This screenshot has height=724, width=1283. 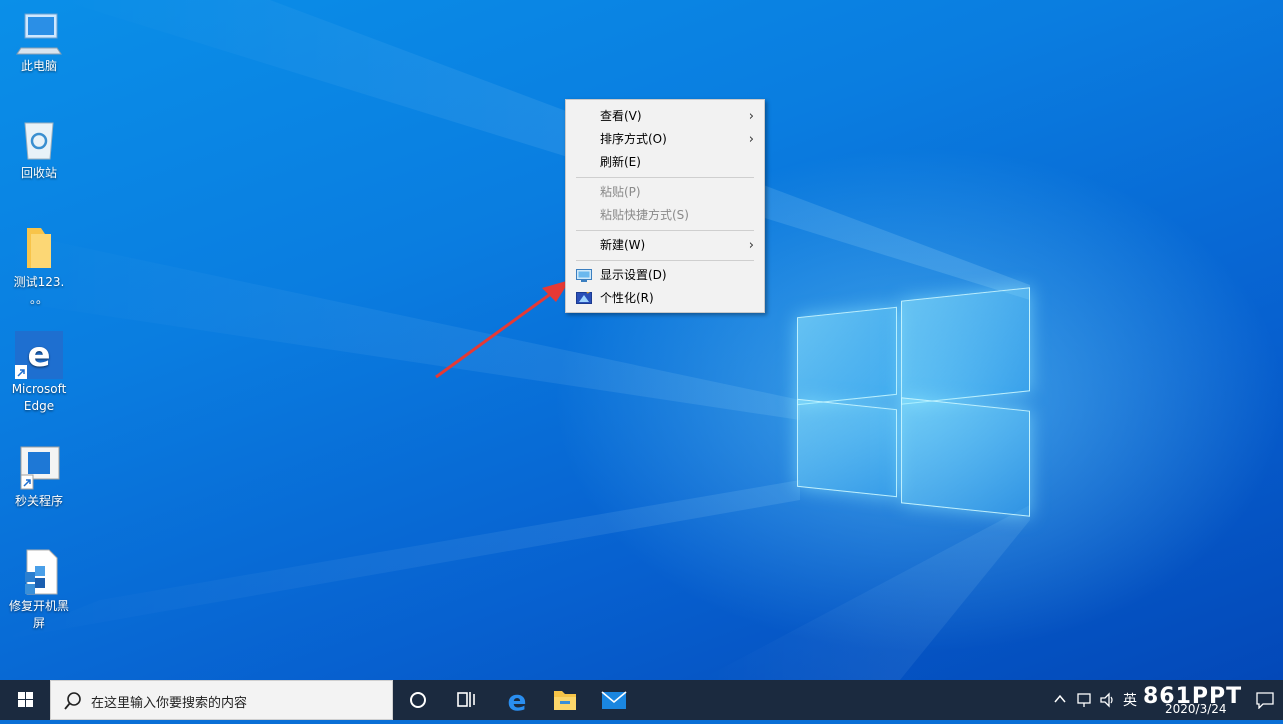 What do you see at coordinates (584, 298) in the screenshot?
I see `personalize-icon` at bounding box center [584, 298].